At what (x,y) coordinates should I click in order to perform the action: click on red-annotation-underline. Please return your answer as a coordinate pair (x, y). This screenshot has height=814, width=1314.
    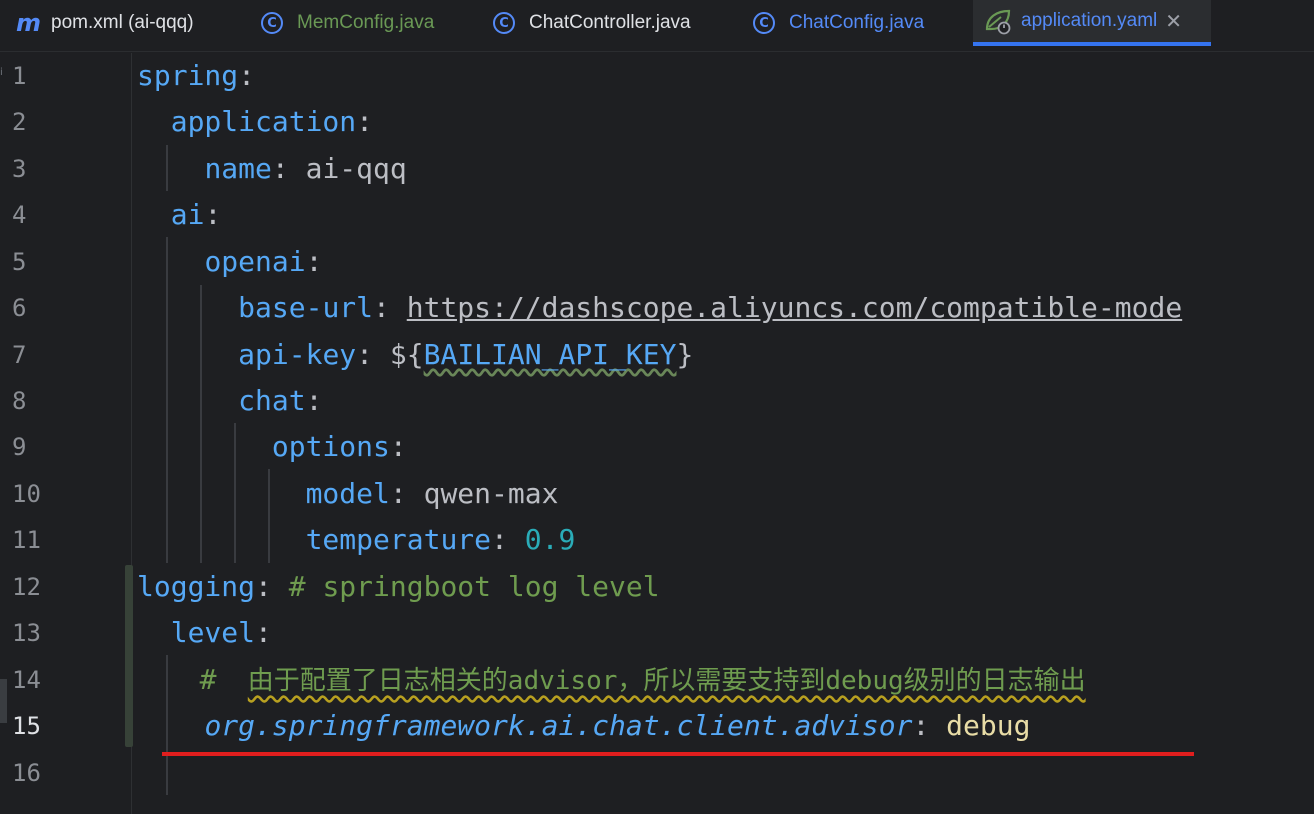
    Looking at the image, I should click on (678, 754).